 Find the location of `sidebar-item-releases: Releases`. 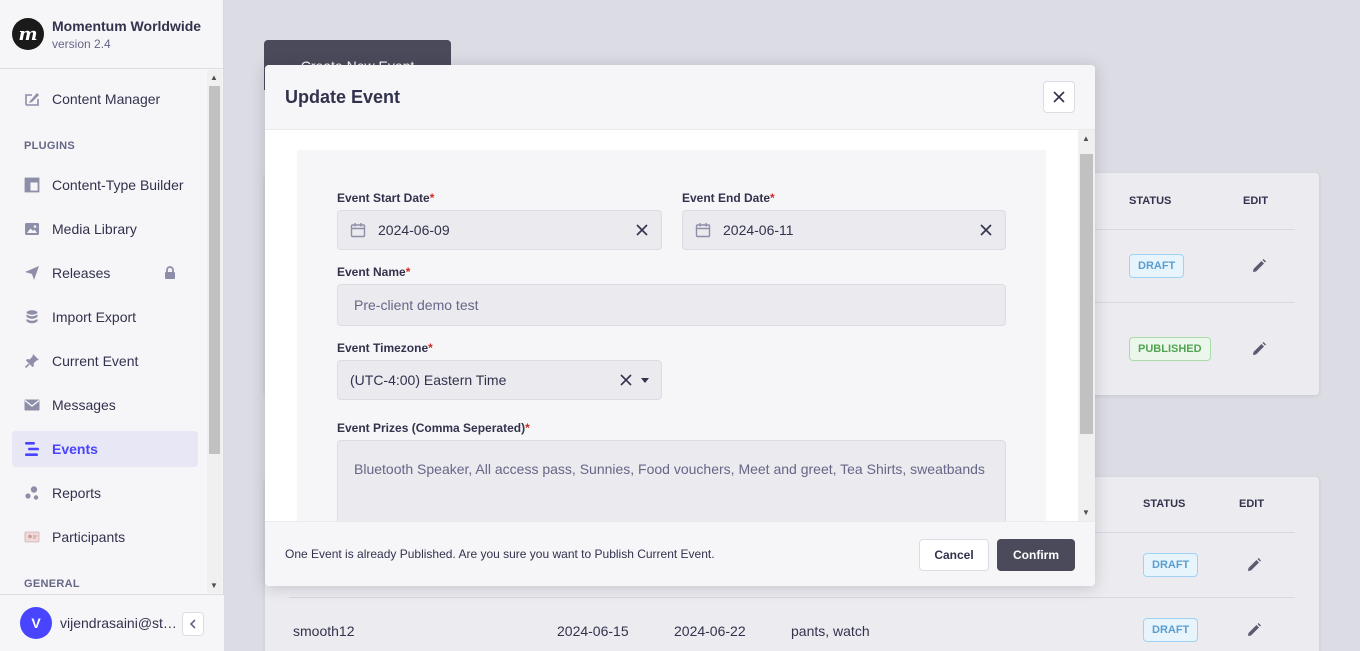

sidebar-item-releases: Releases is located at coordinates (105, 273).